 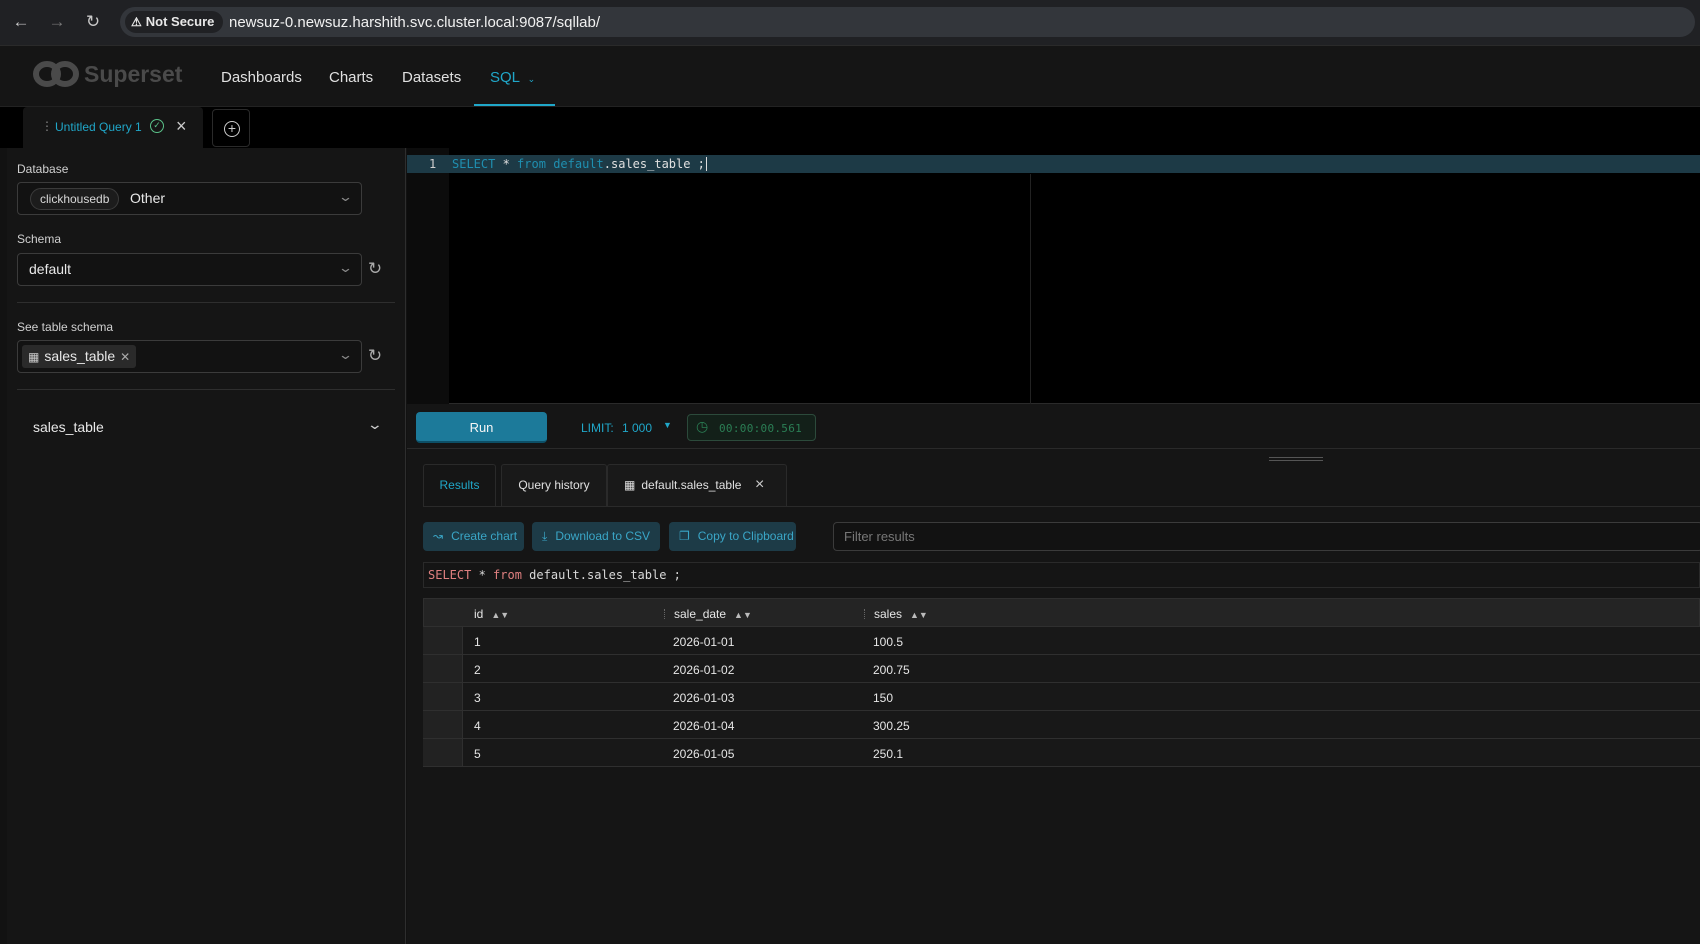 I want to click on reload-icon: ↻, so click(x=93, y=22).